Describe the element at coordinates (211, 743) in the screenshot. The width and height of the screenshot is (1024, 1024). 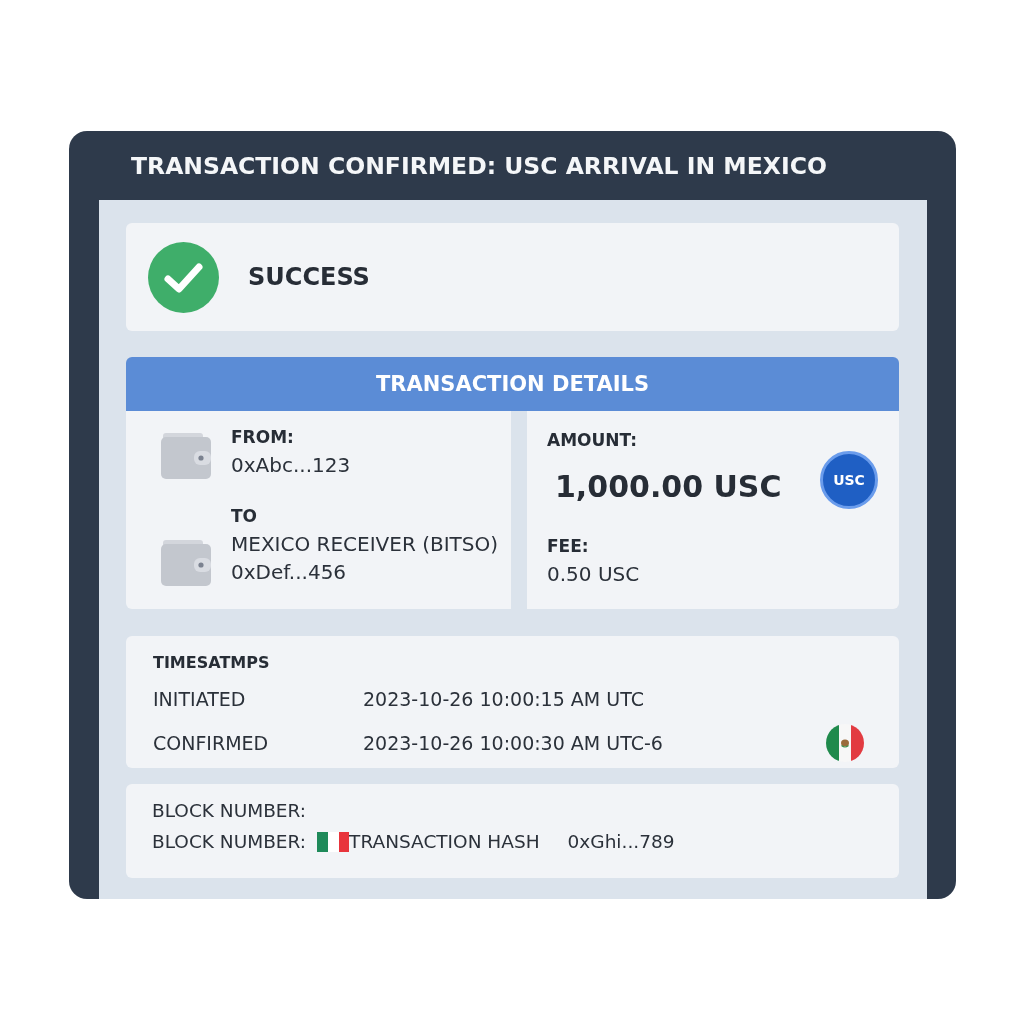
I see `timestamp-label: CONFIRMED` at that location.